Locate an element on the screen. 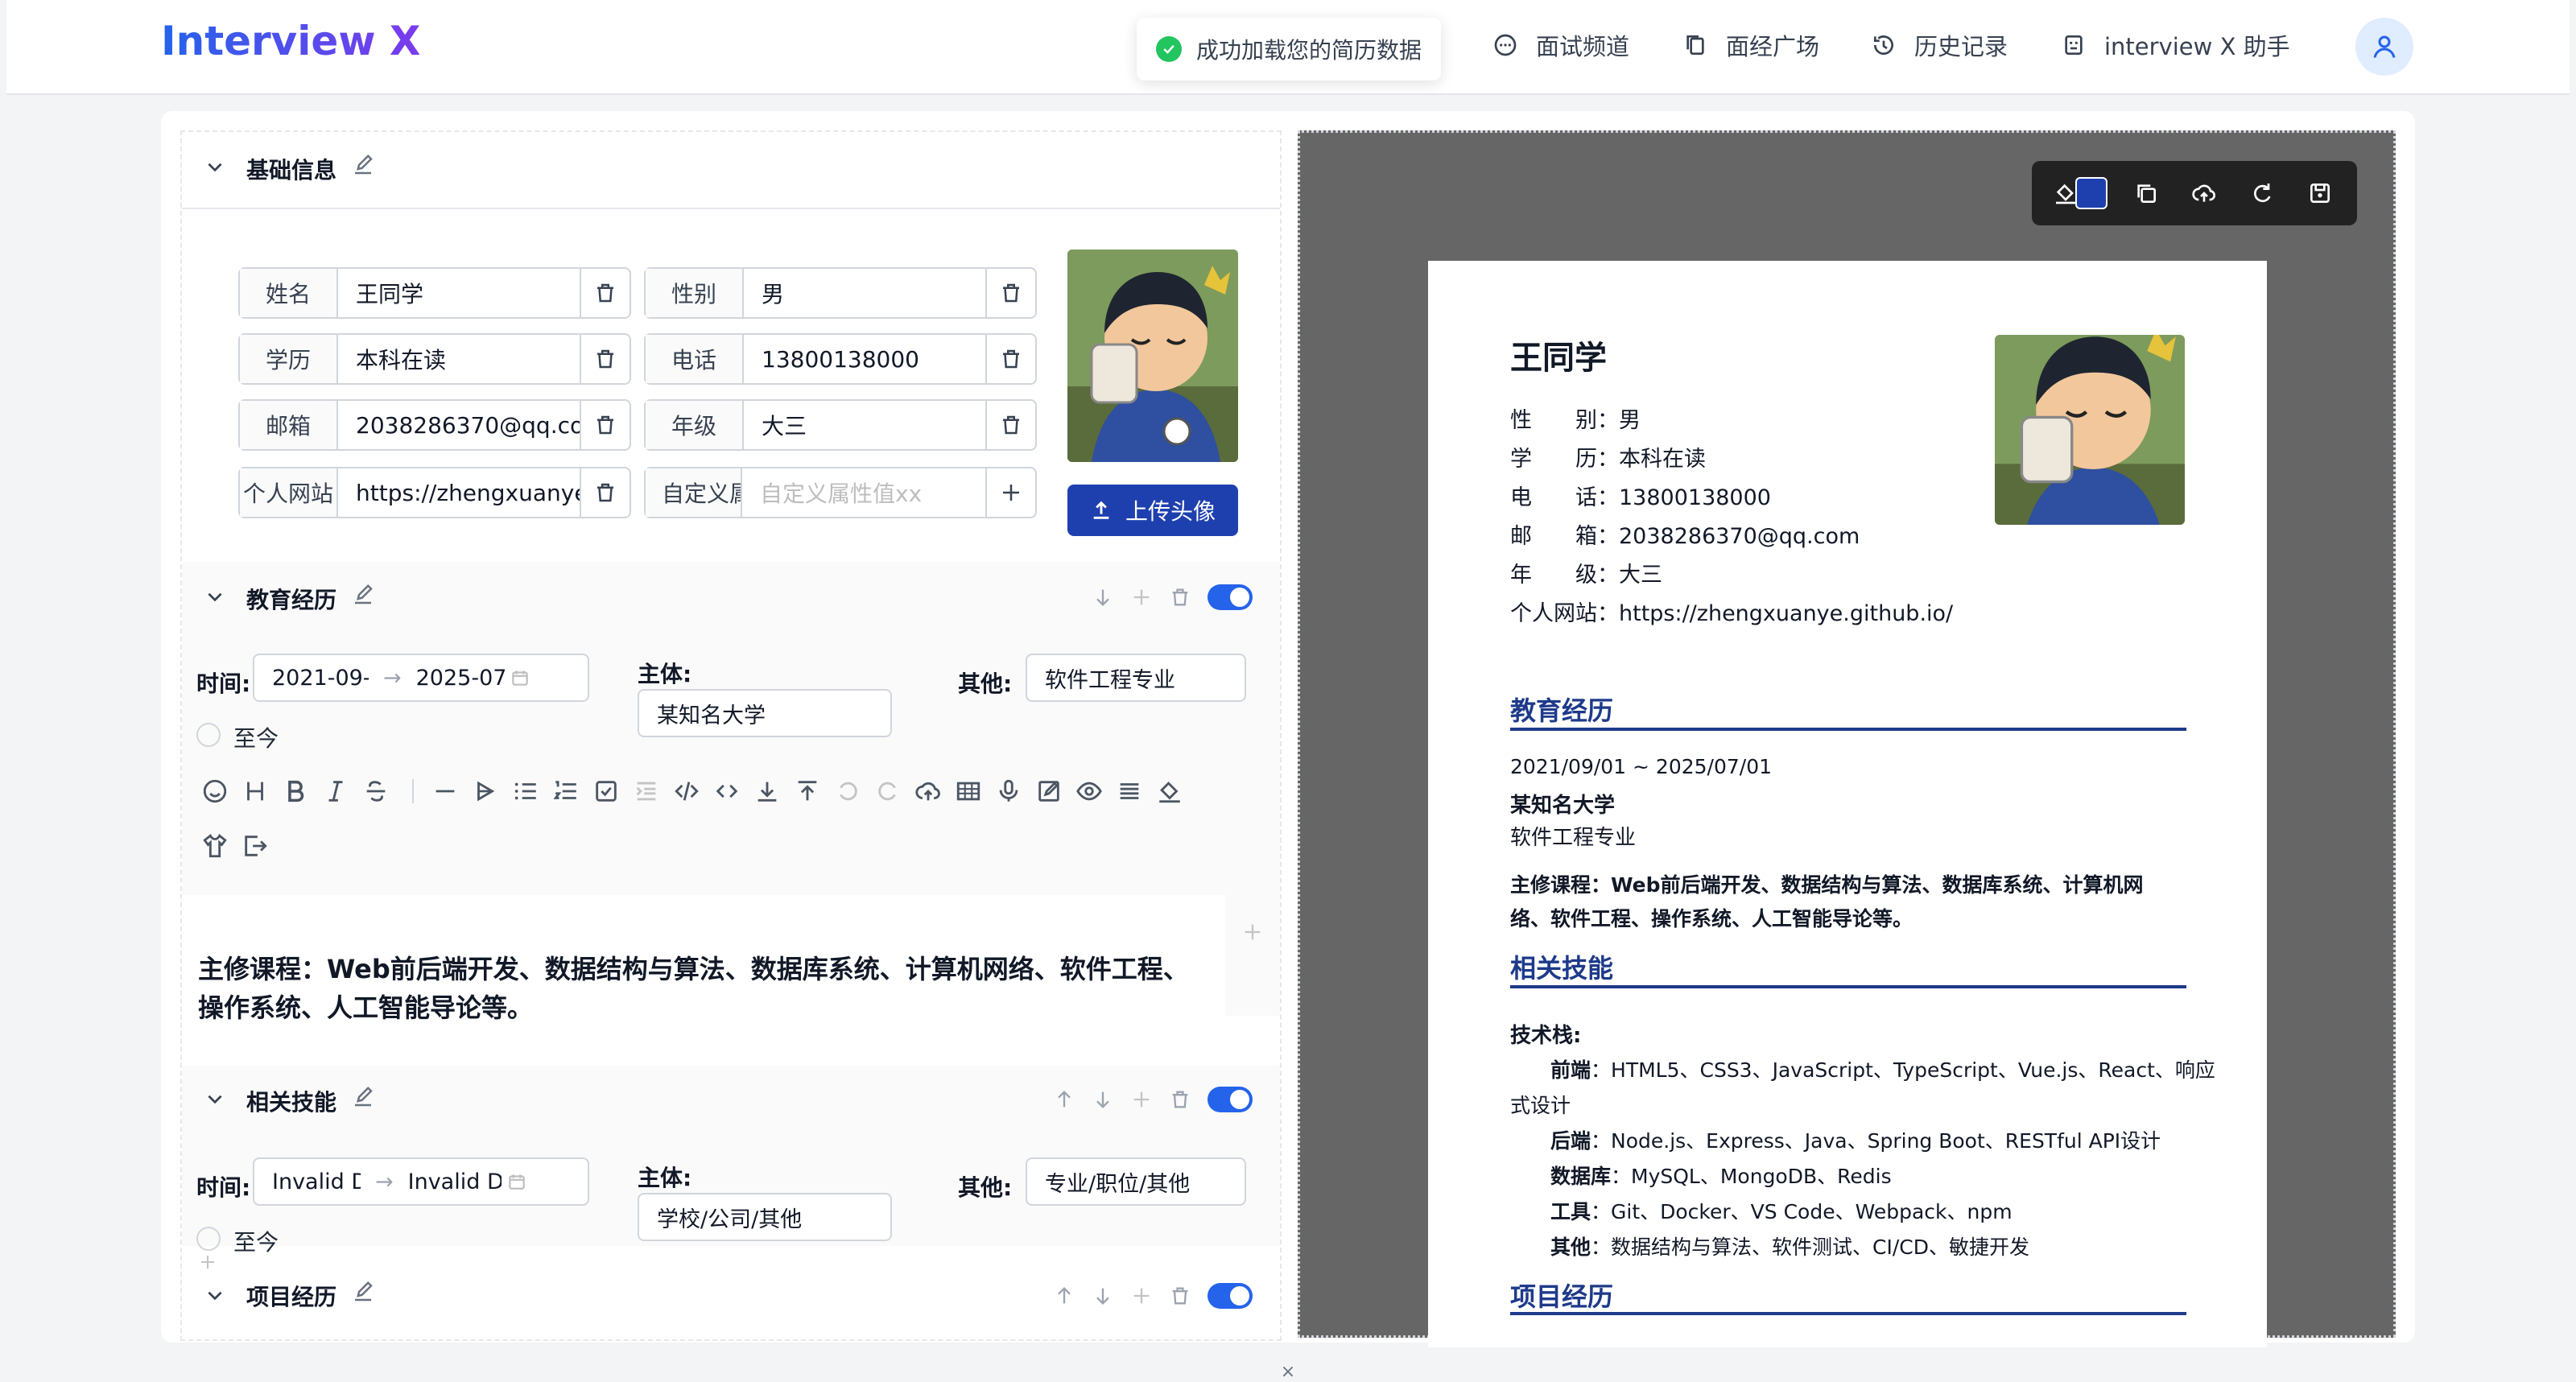 The height and width of the screenshot is (1382, 2576). logo: Interview X is located at coordinates (290, 41).